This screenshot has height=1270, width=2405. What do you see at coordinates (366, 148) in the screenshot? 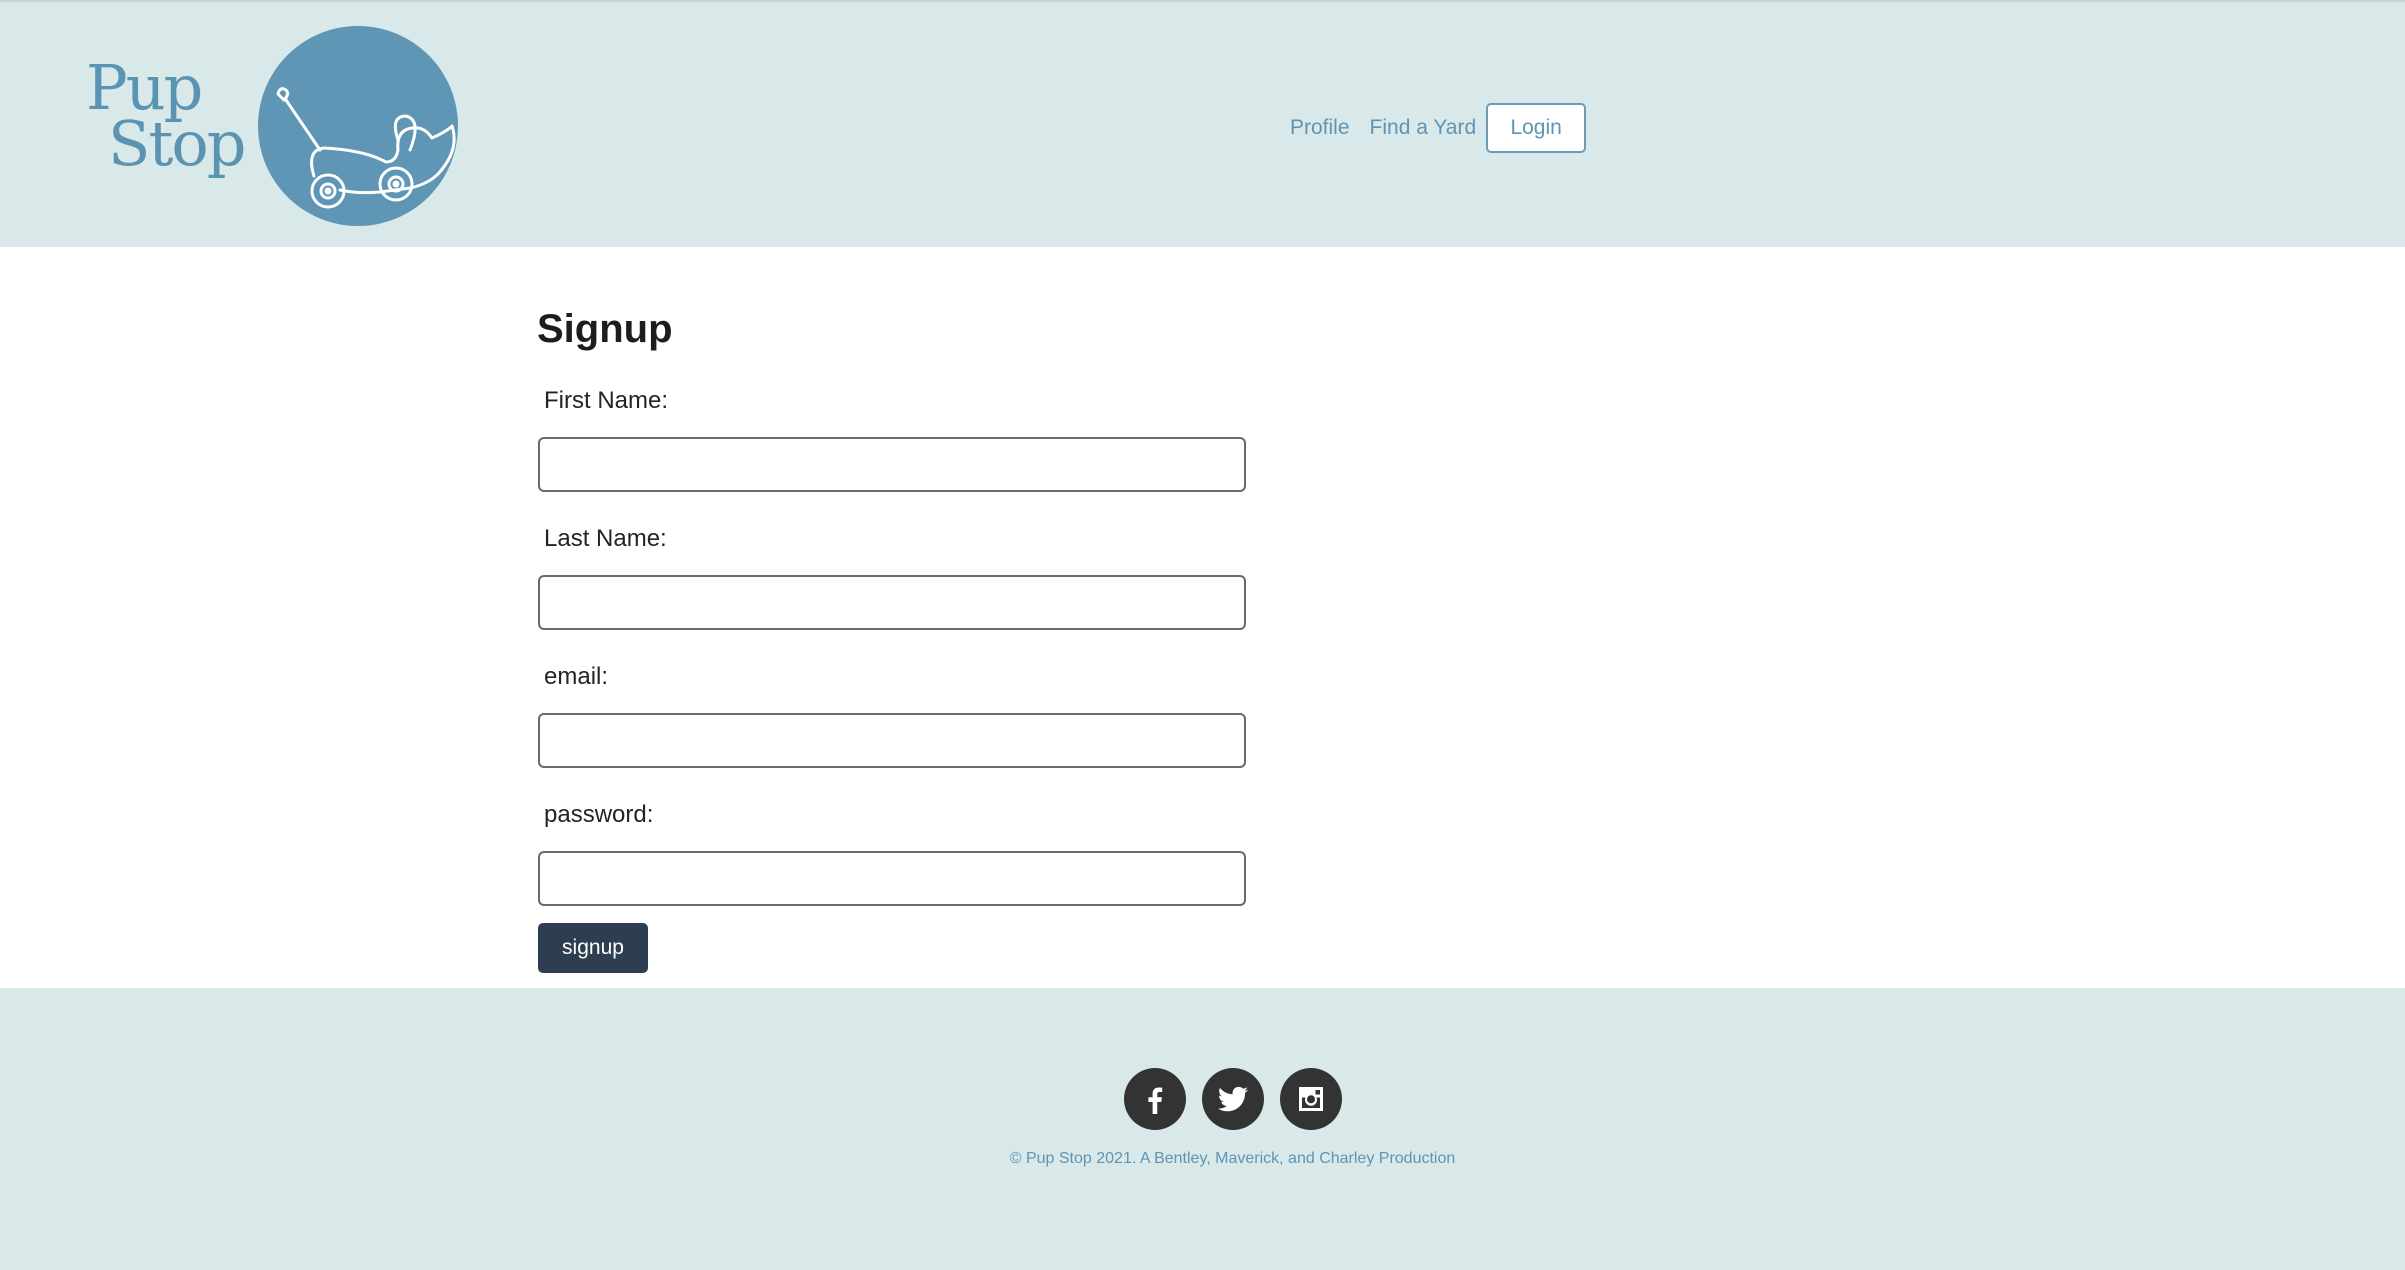
I see `pull-toy-dog-icon` at bounding box center [366, 148].